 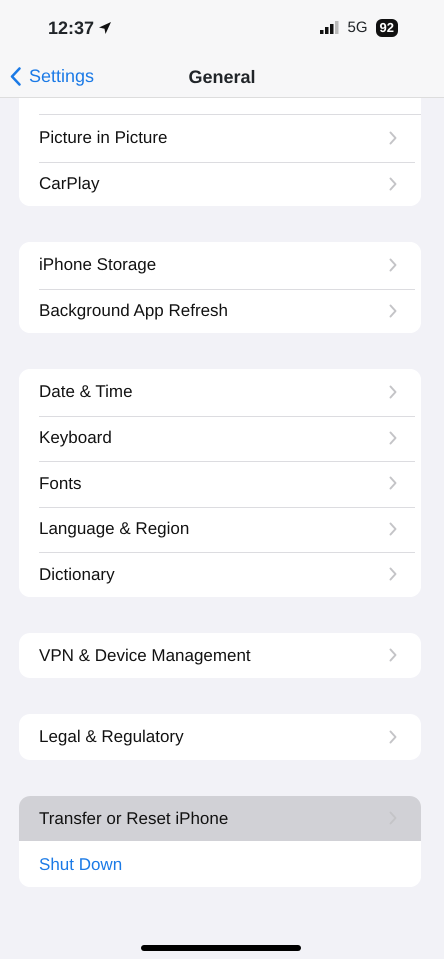 What do you see at coordinates (71, 28) in the screenshot?
I see `status-time: 12:37` at bounding box center [71, 28].